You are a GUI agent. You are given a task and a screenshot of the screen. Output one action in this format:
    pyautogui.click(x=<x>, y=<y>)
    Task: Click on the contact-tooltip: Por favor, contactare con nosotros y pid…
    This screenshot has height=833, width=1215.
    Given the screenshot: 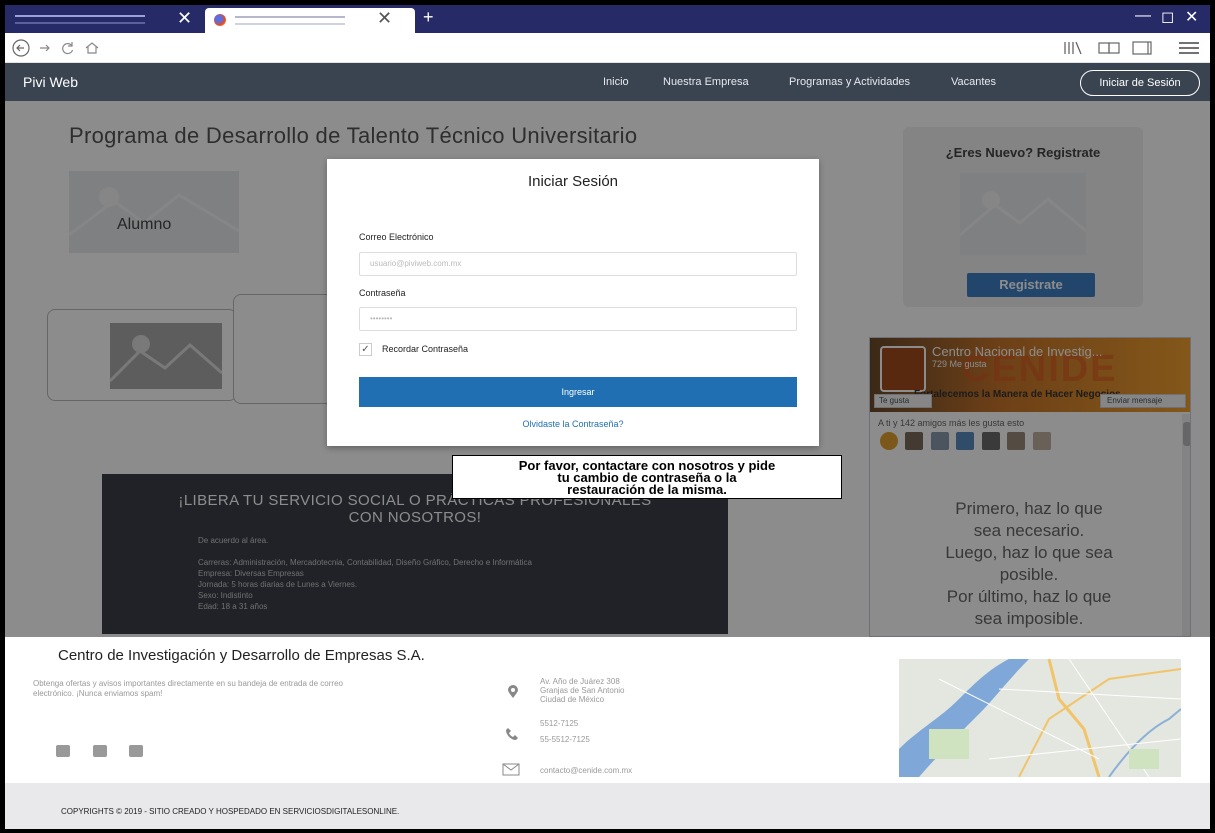 What is the action you would take?
    pyautogui.click(x=647, y=477)
    